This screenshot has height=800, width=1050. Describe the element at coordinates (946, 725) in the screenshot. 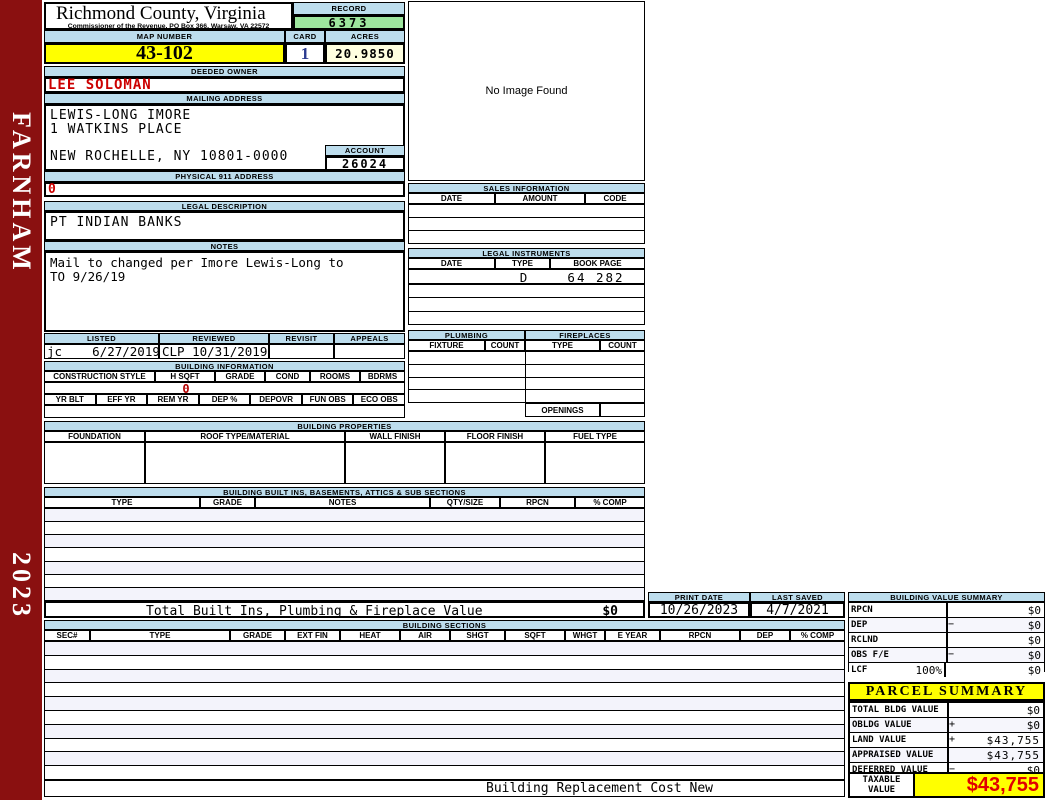

I see `parcel-row: OBLDG VALUE + $0` at that location.